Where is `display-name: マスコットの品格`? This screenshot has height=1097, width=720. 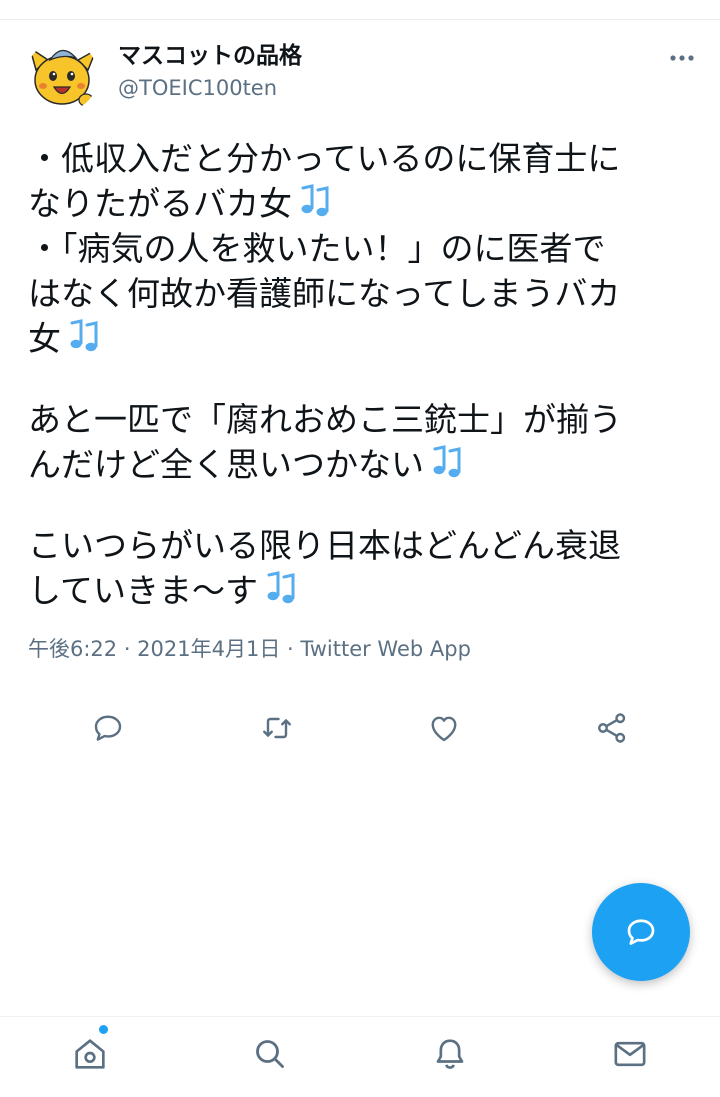
display-name: マスコットの品格 is located at coordinates (210, 56).